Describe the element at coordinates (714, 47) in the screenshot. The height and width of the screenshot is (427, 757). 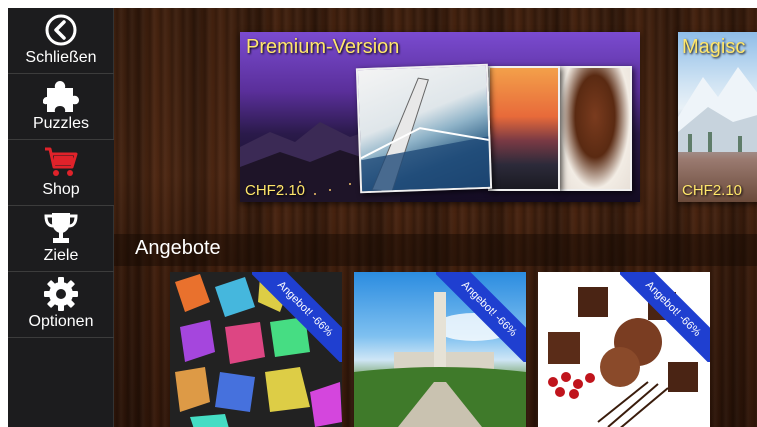
I see `card-title: Magisc` at that location.